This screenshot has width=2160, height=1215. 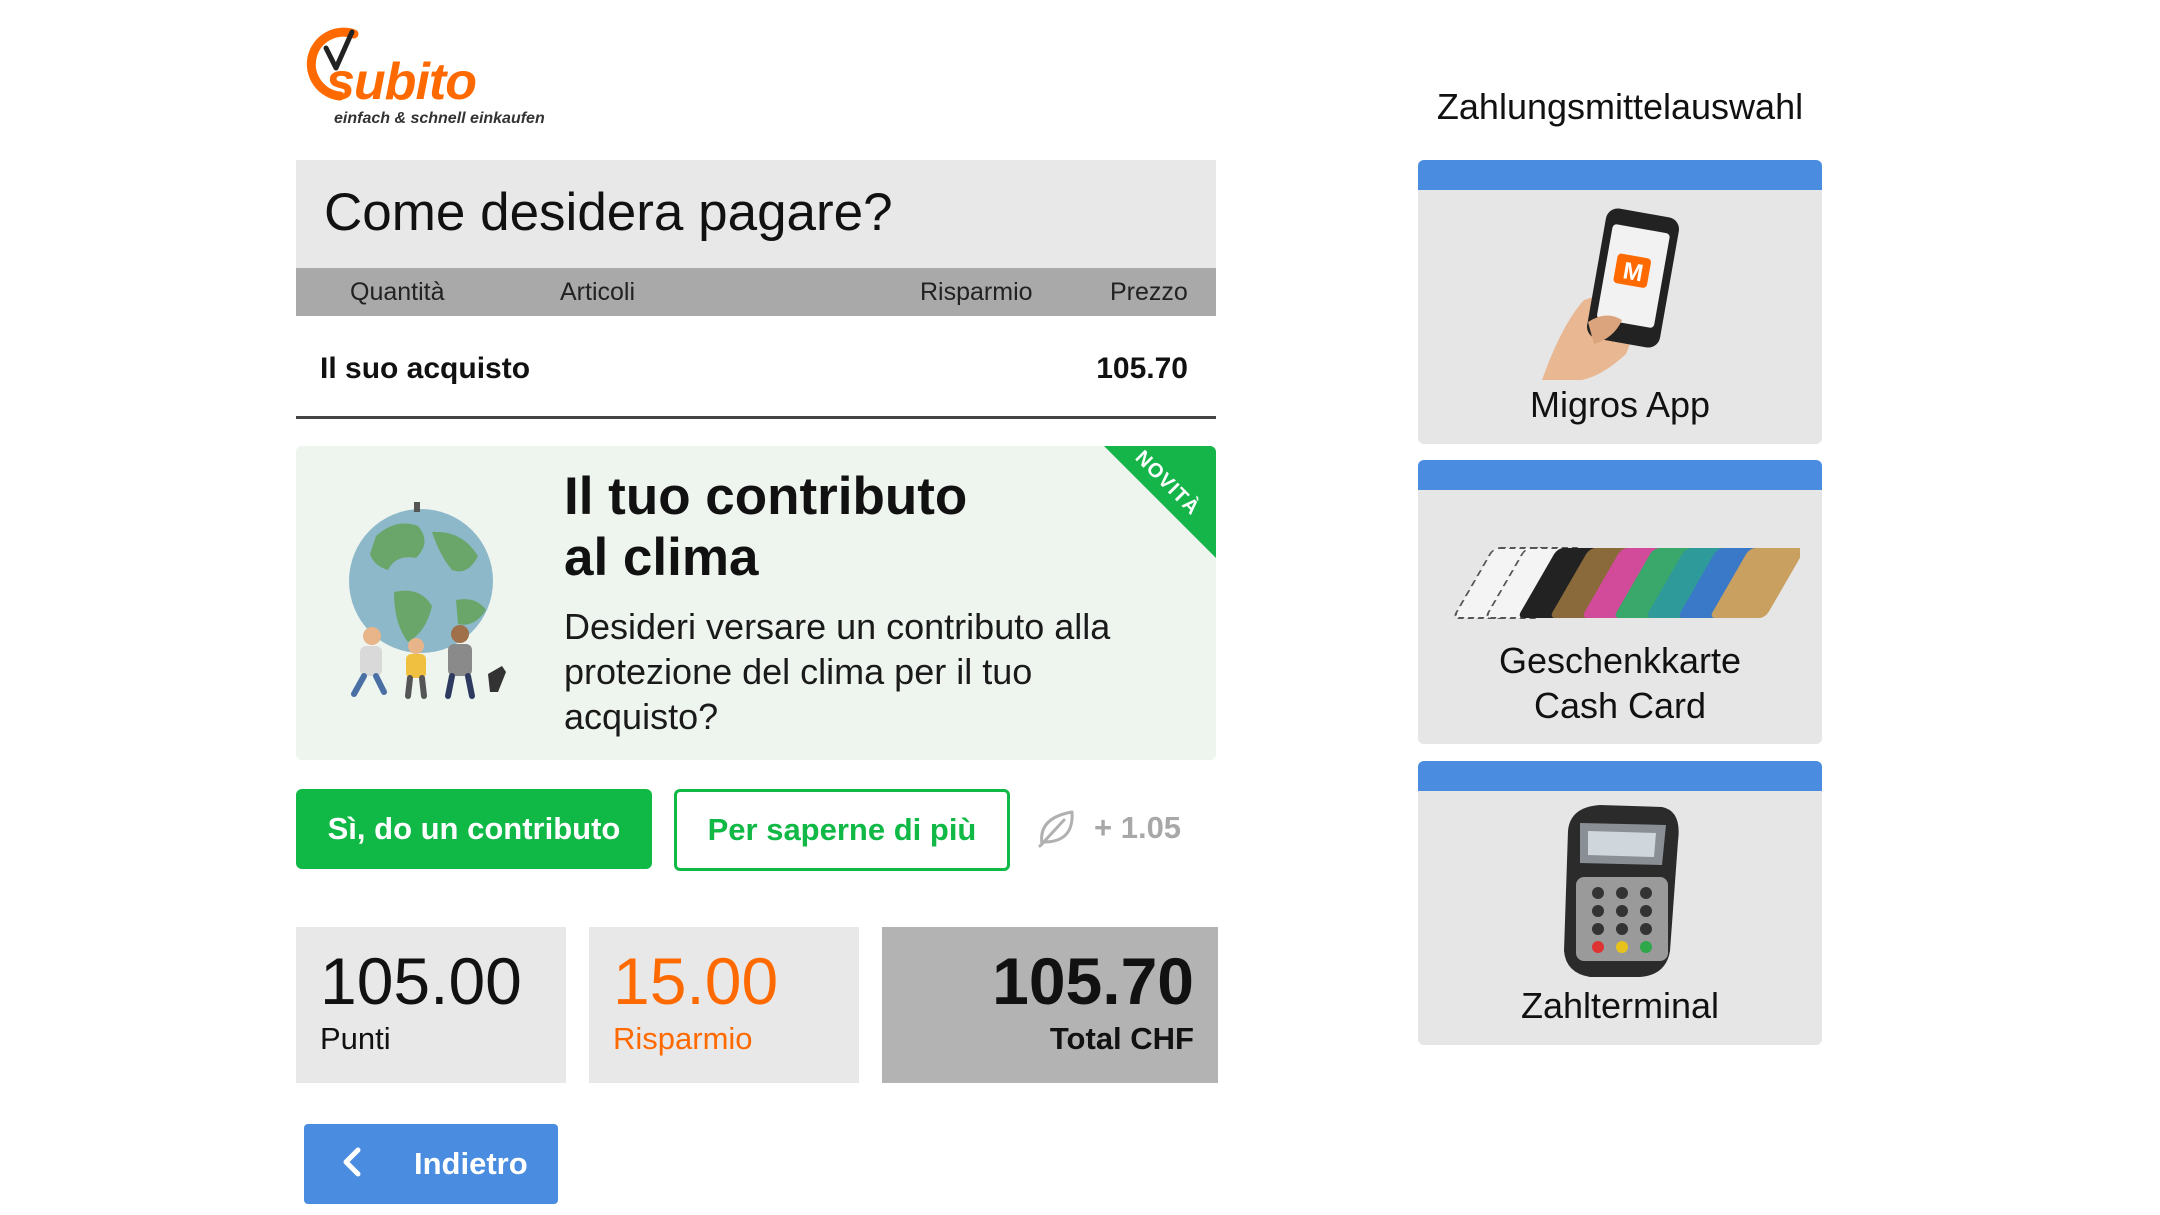 I want to click on payment-option-card-terminal: Zahlterminal, so click(x=1620, y=903).